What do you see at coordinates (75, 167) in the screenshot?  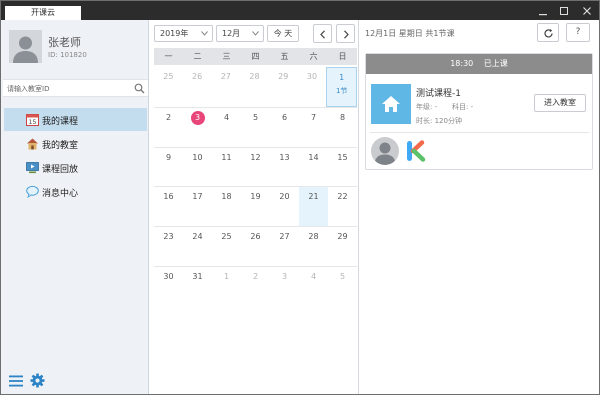 I see `nav-course-playback: 课程回放` at bounding box center [75, 167].